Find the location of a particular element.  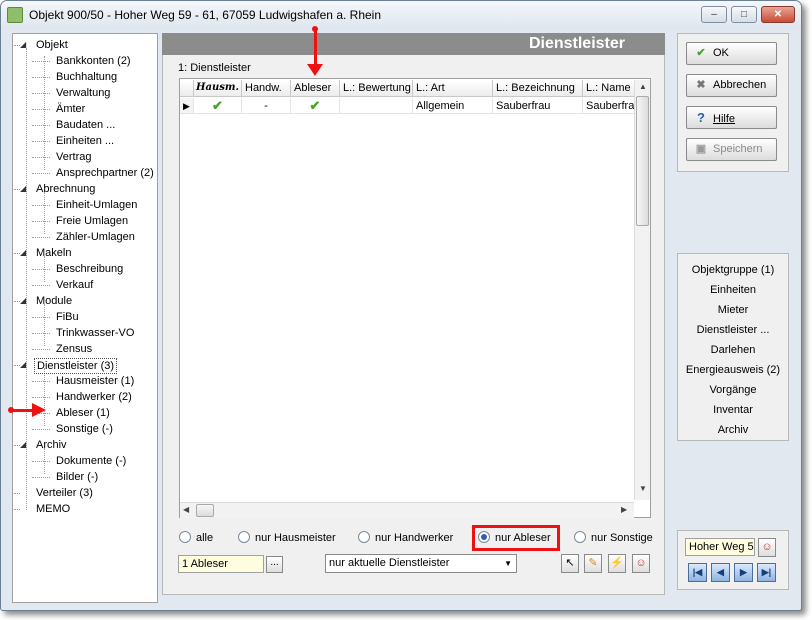

radio-handwerker-label: nur Handwerker is located at coordinates (414, 538).